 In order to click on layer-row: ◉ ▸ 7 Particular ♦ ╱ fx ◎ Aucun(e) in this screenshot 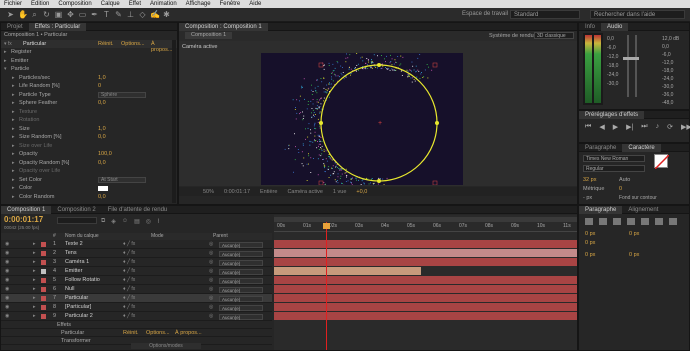, I will do `click(136, 298)`.